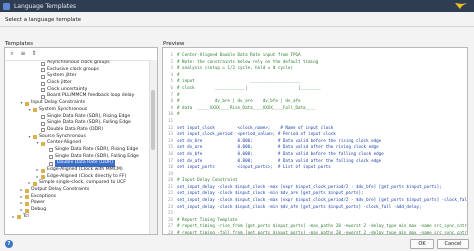 The width and height of the screenshot is (474, 251). I want to click on code-text: # clock ____________| |________, so click(249, 87).